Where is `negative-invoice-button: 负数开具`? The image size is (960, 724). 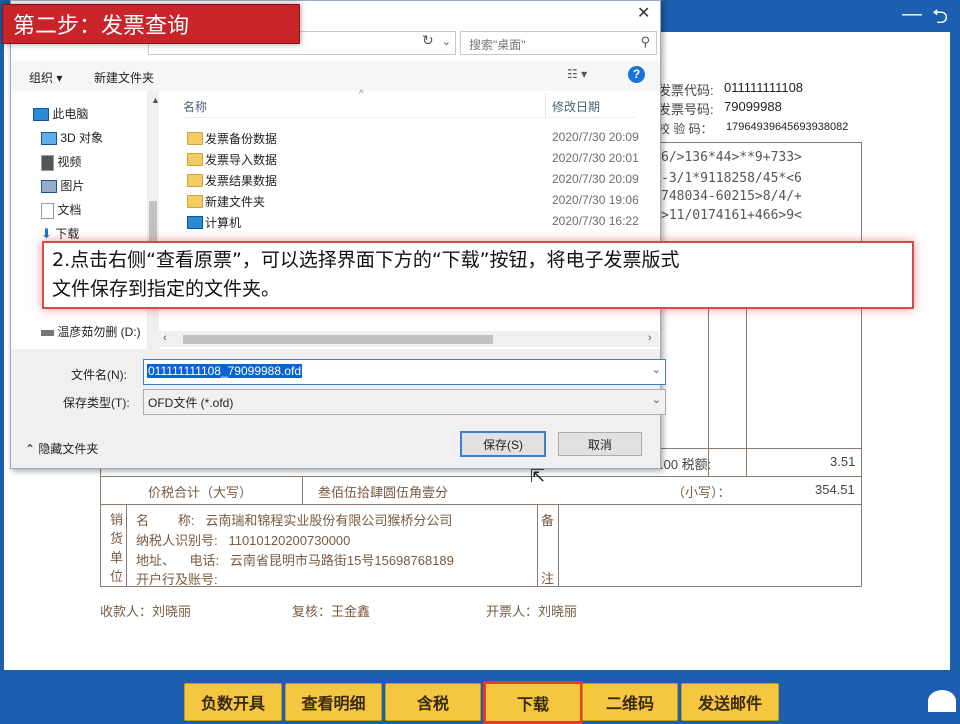
negative-invoice-button: 负数开具 is located at coordinates (233, 702).